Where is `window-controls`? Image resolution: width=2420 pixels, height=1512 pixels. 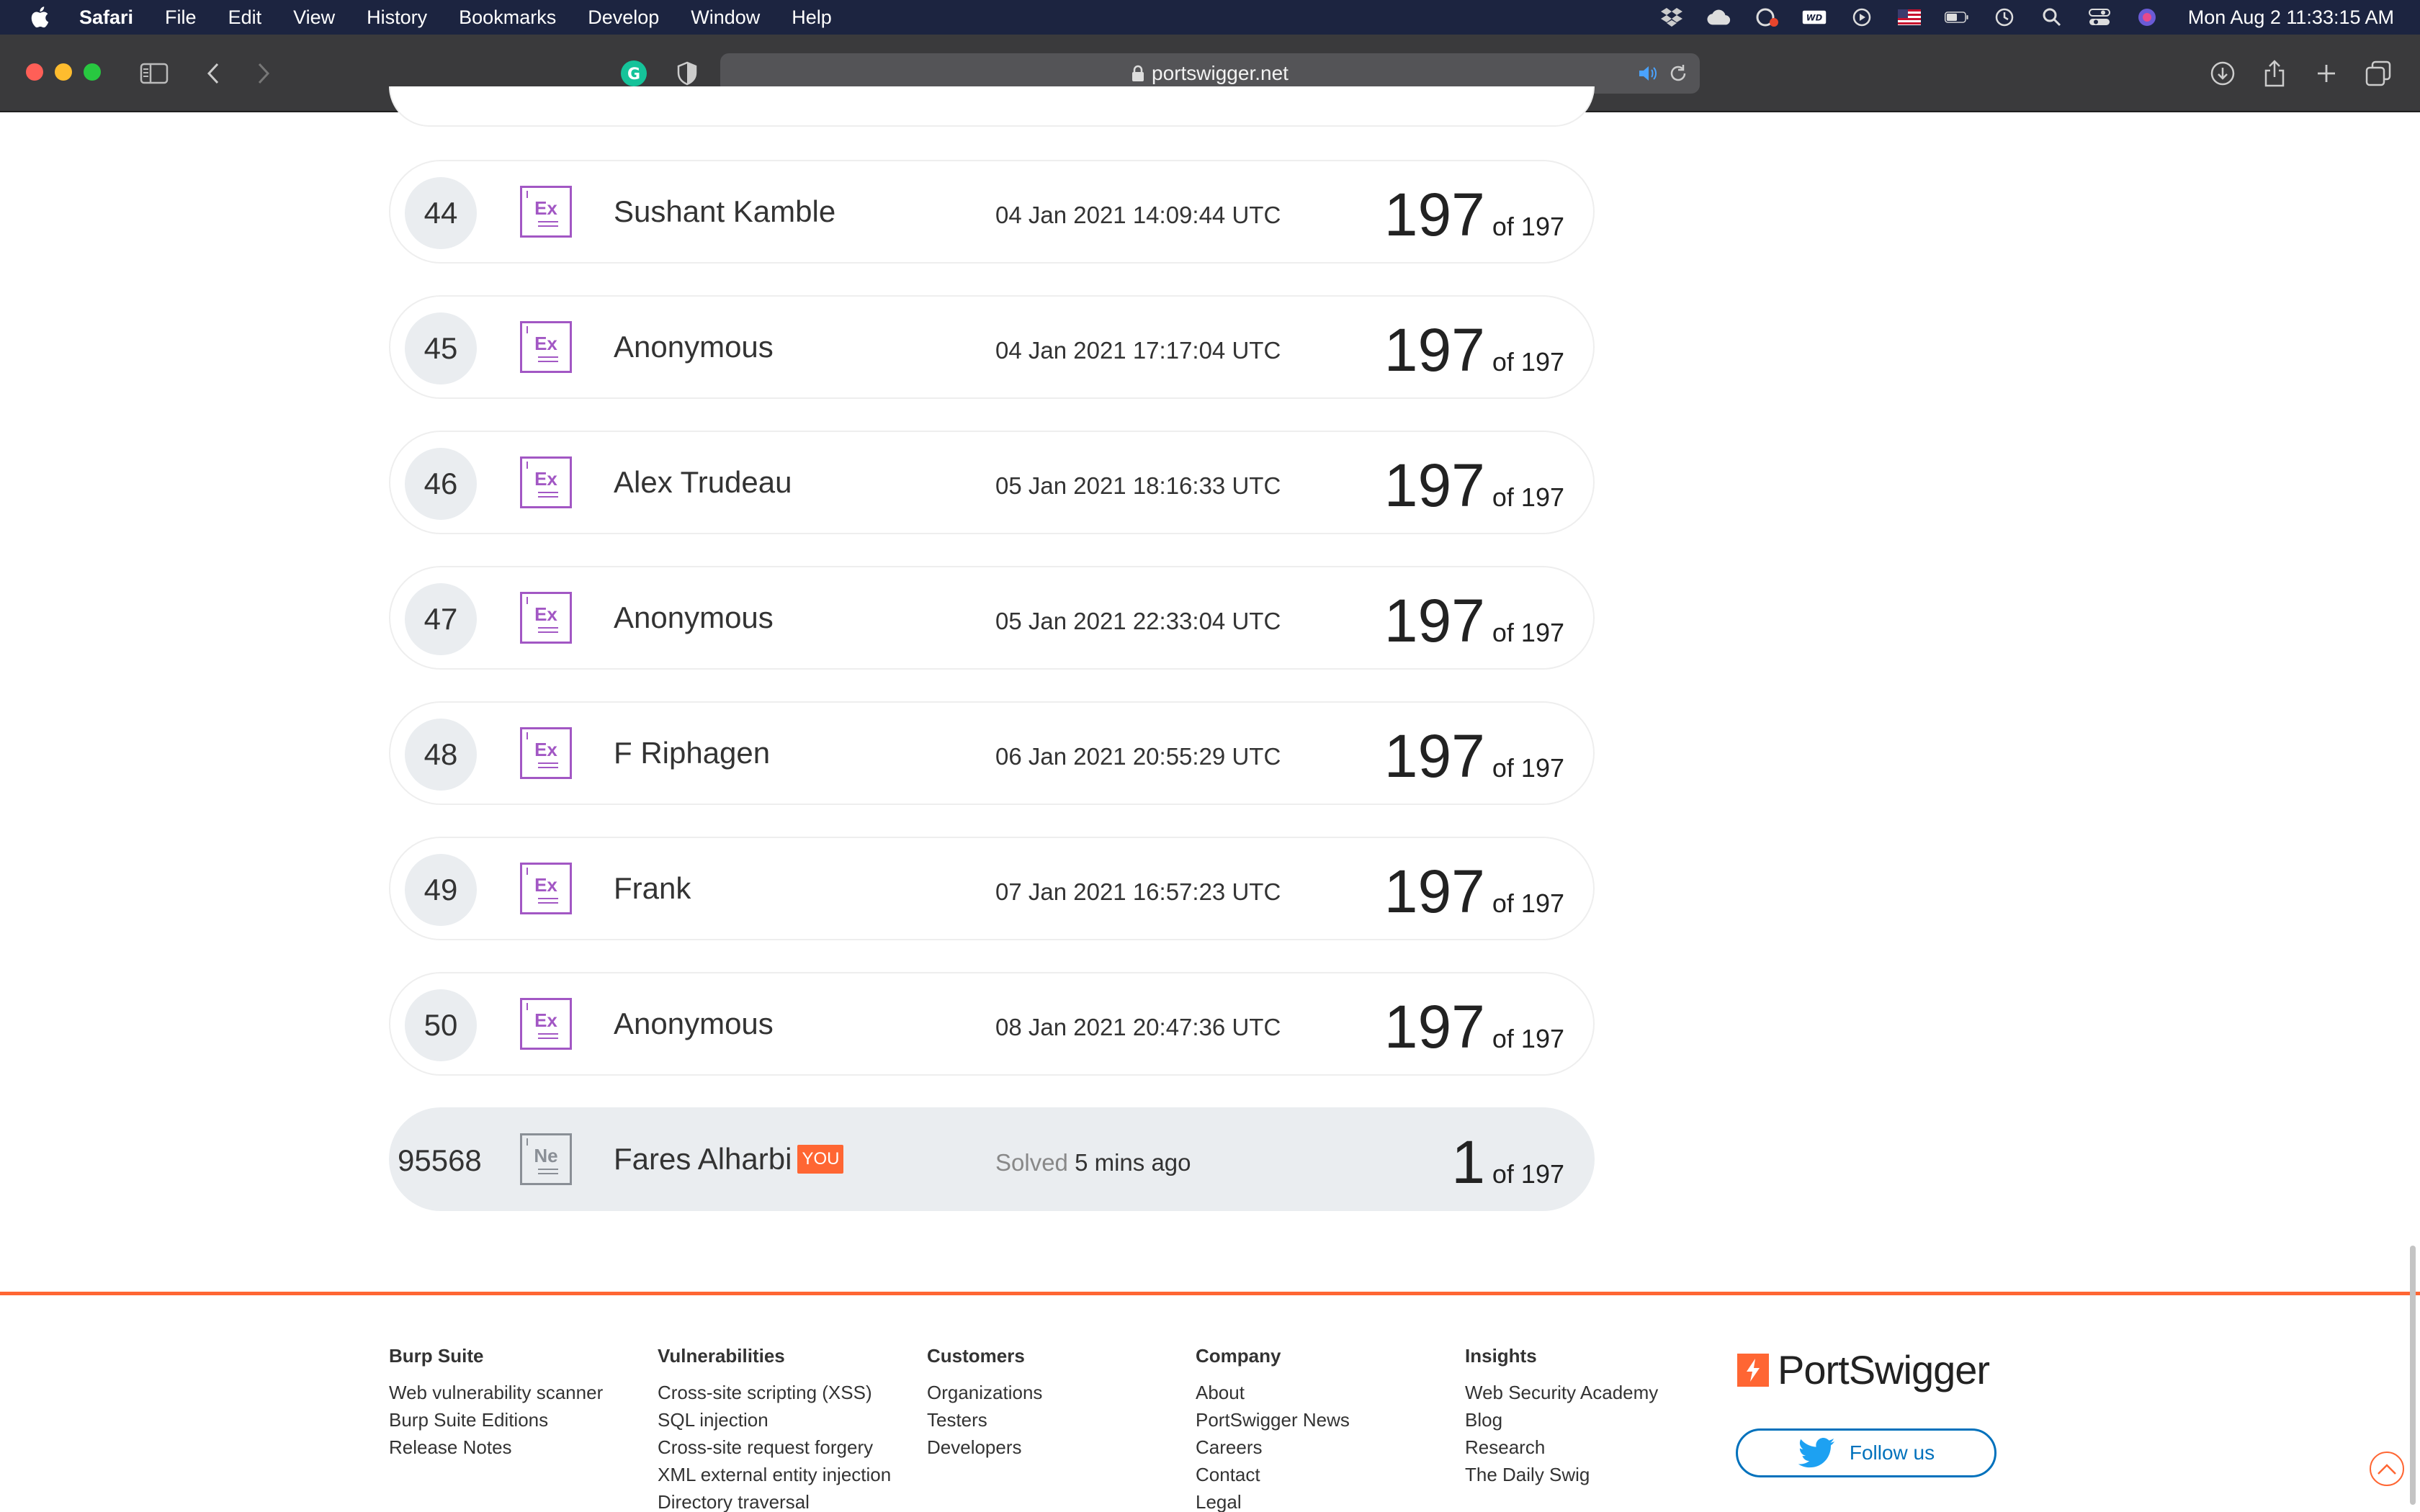 window-controls is located at coordinates (63, 72).